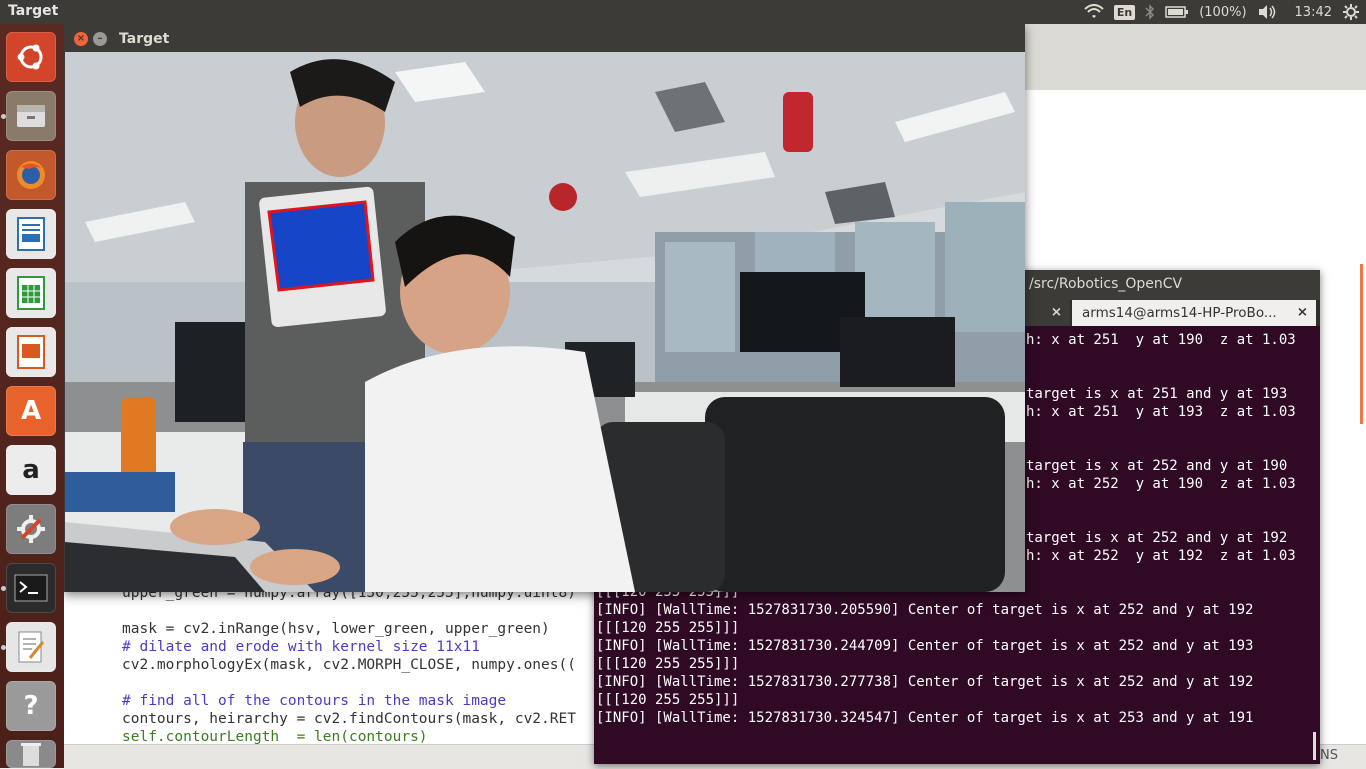 This screenshot has width=1366, height=769. I want to click on terminal-tab-2: arms14@arms14-HP-ProBo... ×, so click(1194, 313).